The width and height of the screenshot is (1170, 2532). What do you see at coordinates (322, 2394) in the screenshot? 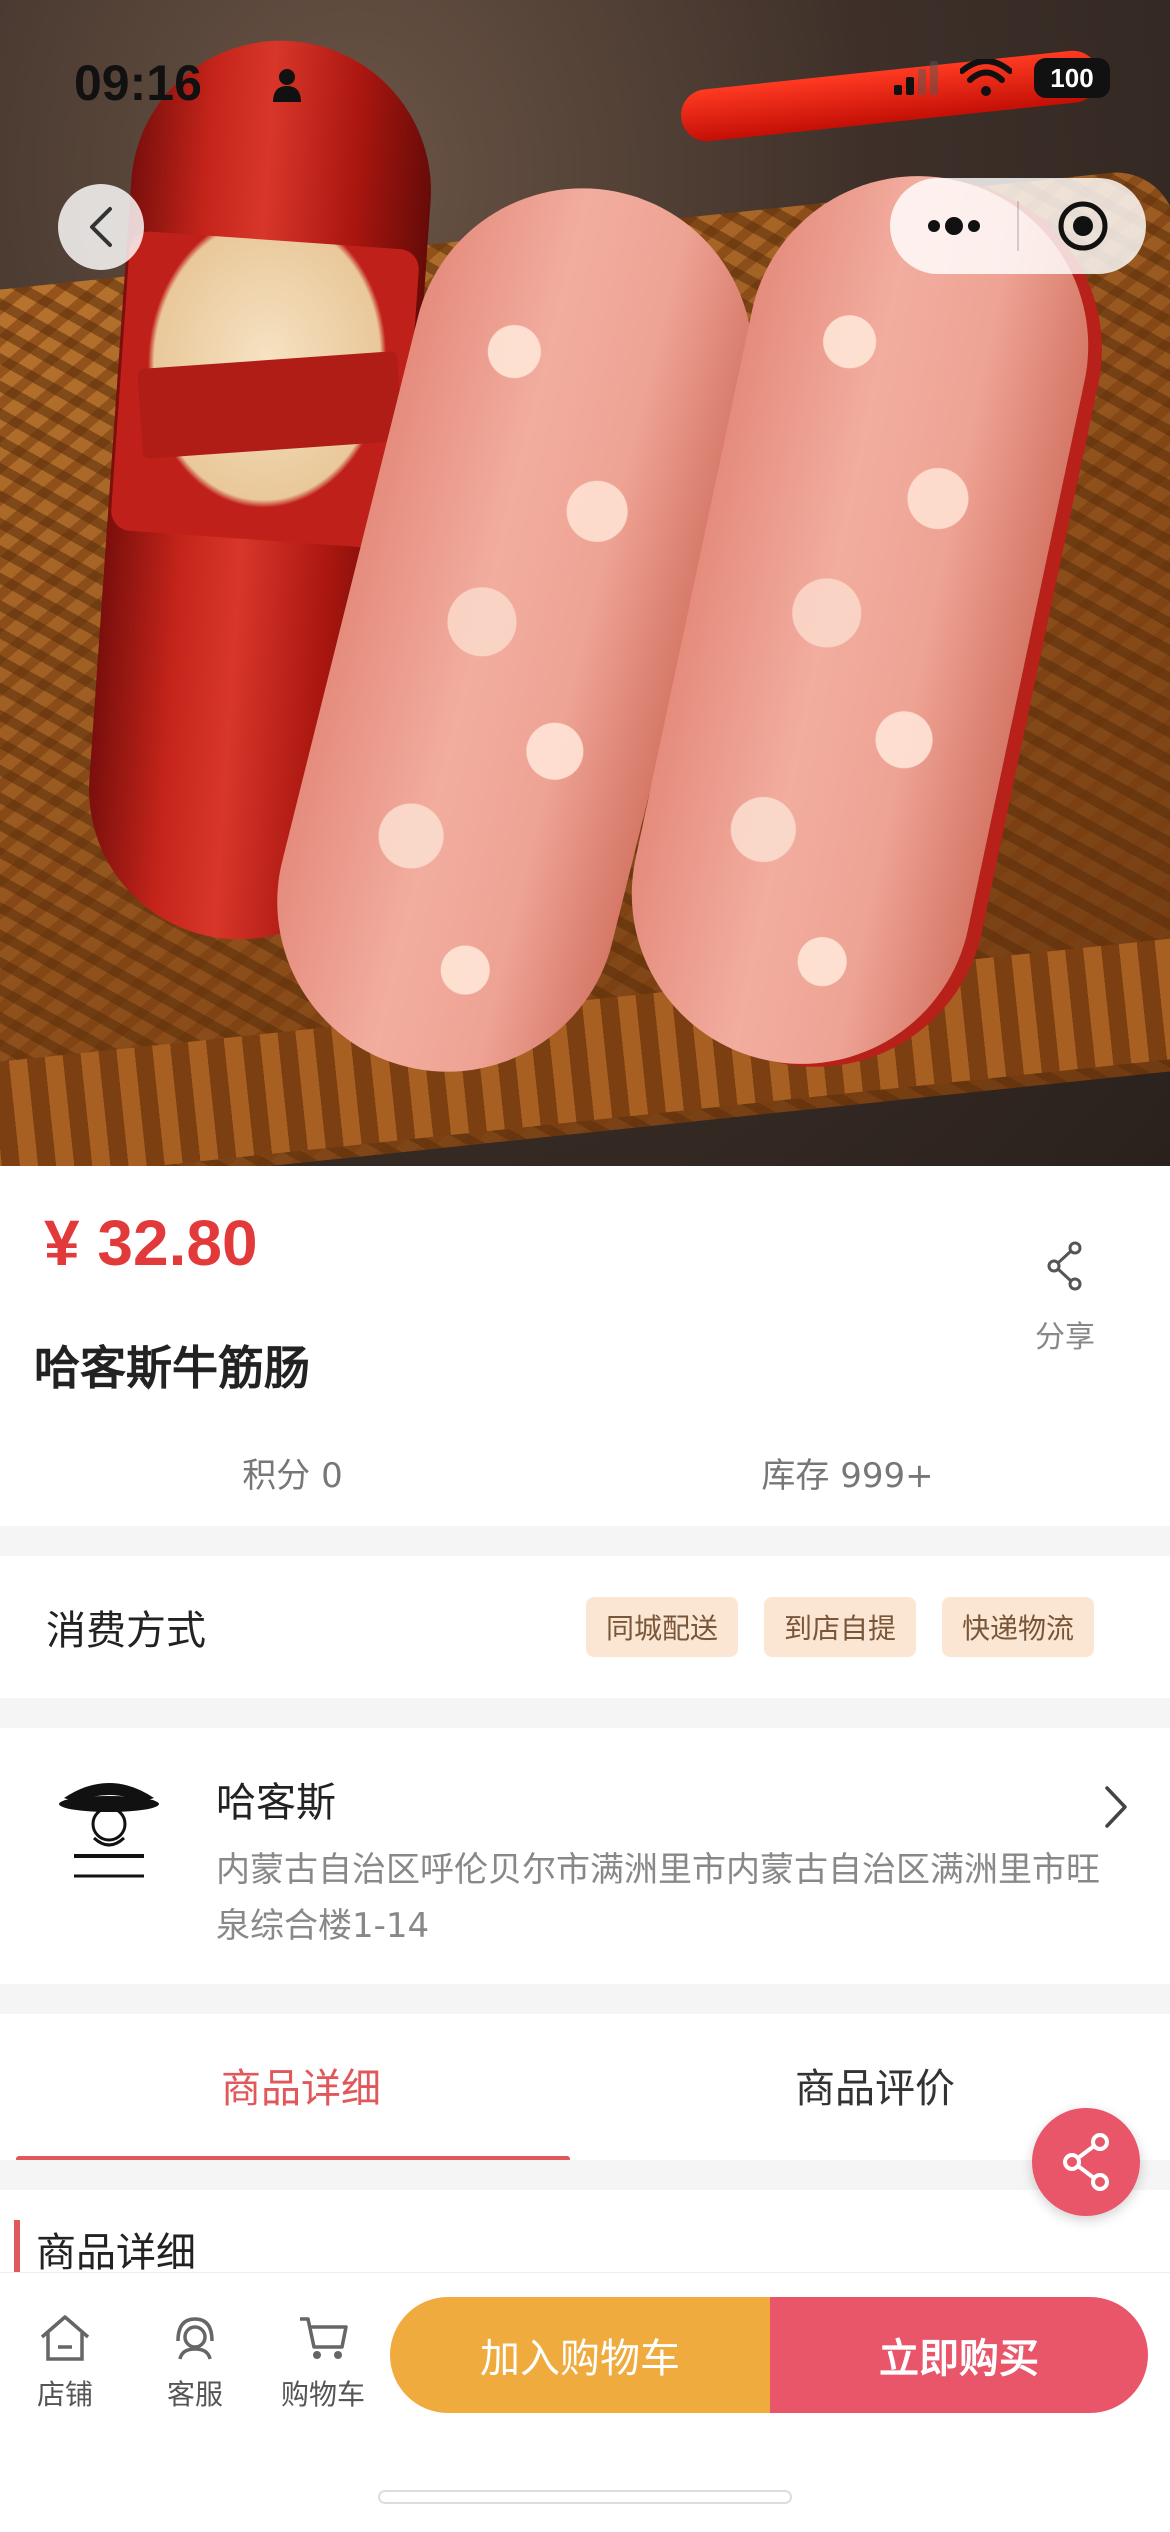
I see `nav-cart-label: 购物车` at bounding box center [322, 2394].